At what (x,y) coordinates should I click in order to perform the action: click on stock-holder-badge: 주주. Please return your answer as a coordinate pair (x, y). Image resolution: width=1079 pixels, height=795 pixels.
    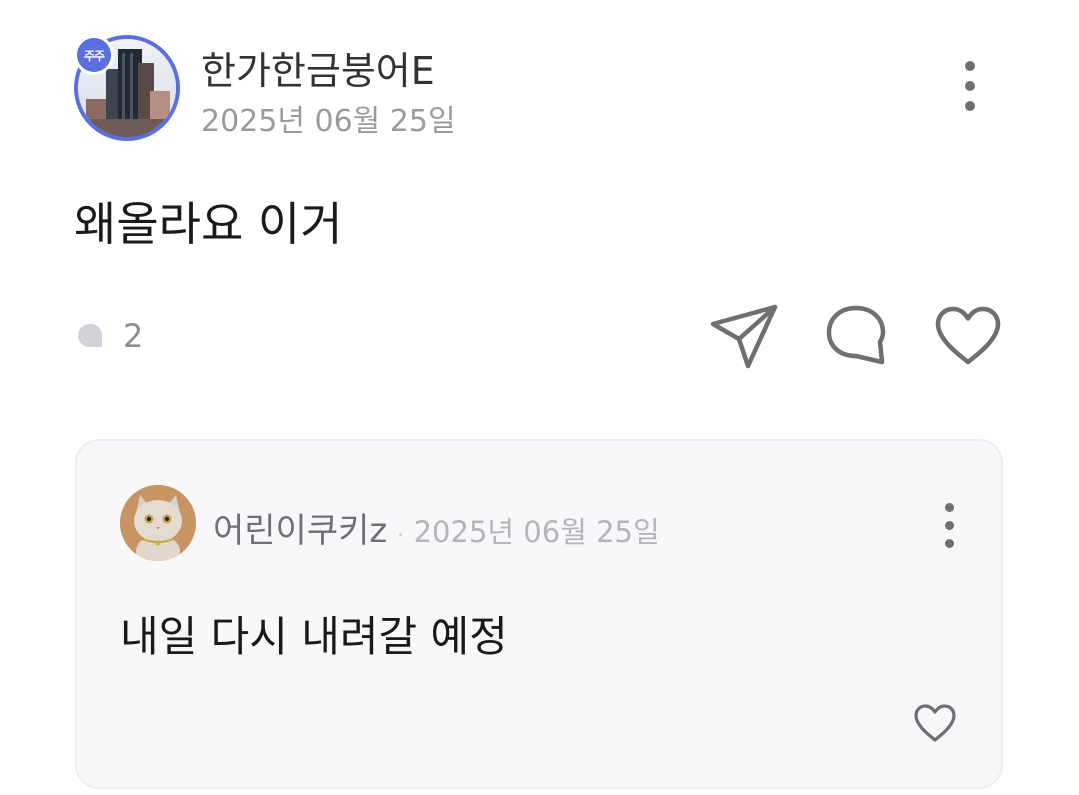
    Looking at the image, I should click on (94, 55).